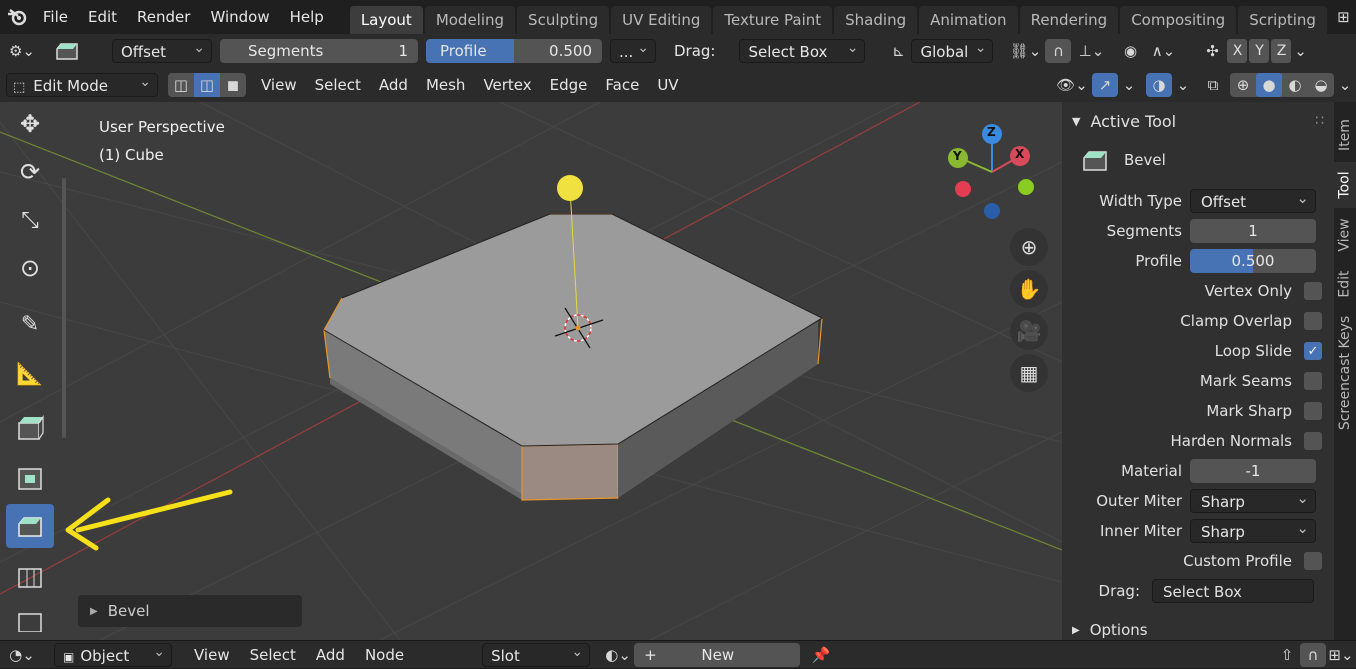 The image size is (1356, 669). I want to click on mark-sharp-checkbox, so click(1313, 411).